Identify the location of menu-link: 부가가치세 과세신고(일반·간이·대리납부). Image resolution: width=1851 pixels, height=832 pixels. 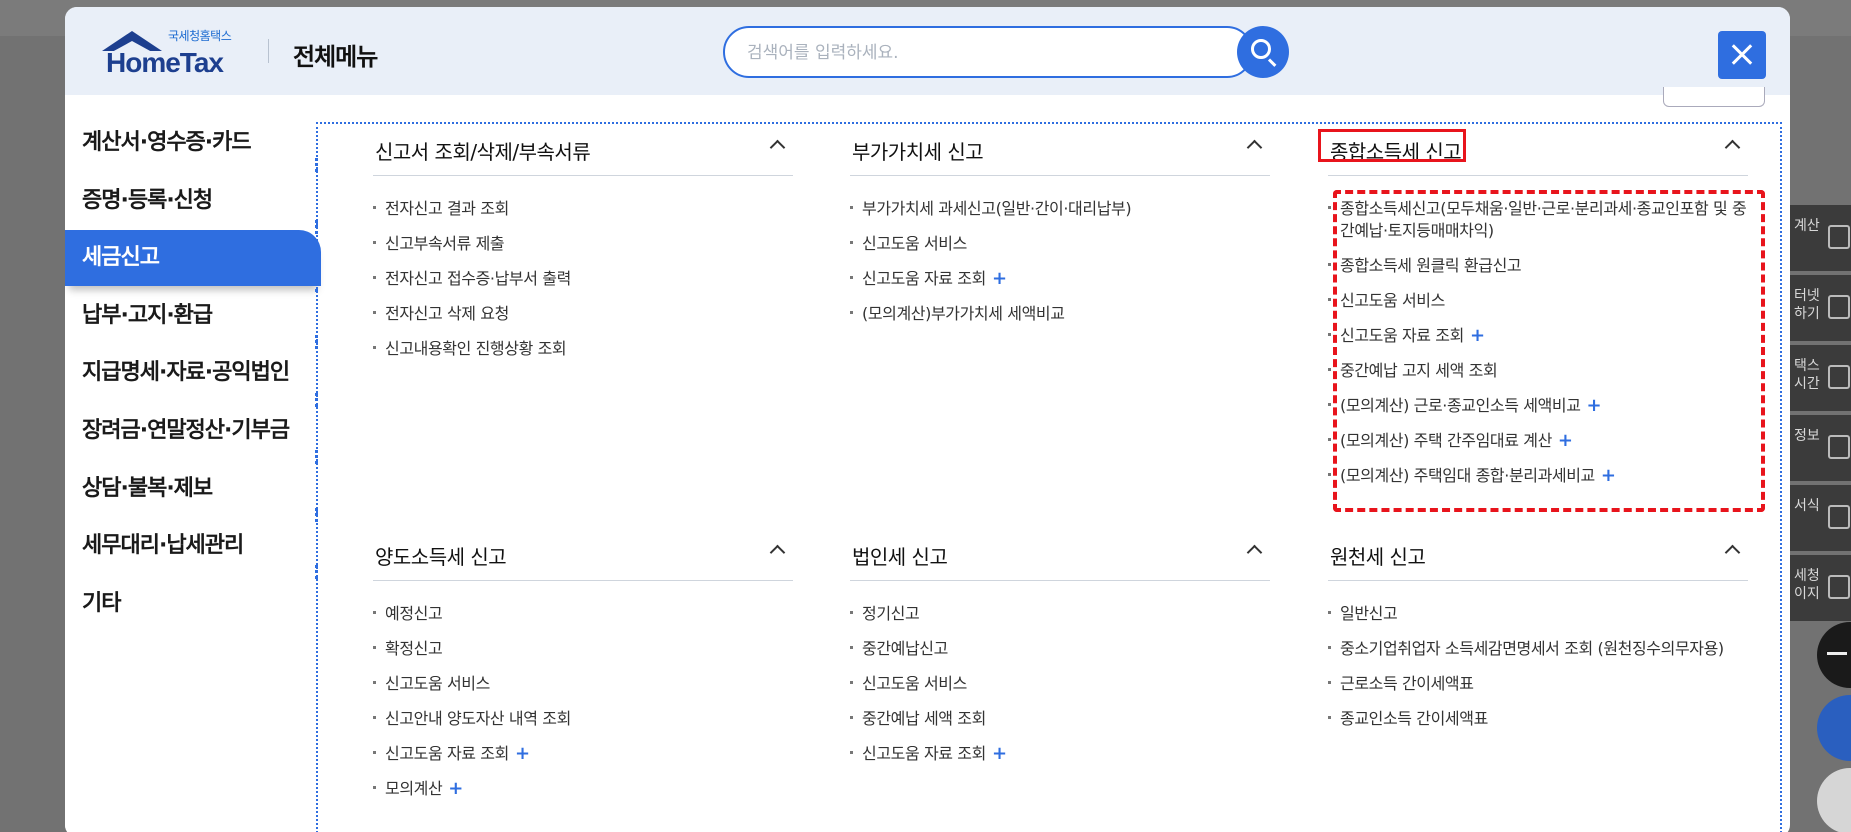
(1060, 209).